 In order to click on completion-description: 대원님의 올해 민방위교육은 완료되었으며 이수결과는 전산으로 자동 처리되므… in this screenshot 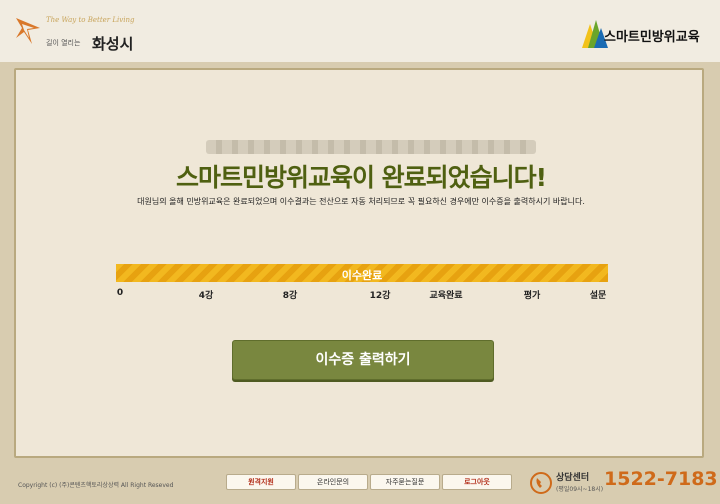, I will do `click(361, 201)`.